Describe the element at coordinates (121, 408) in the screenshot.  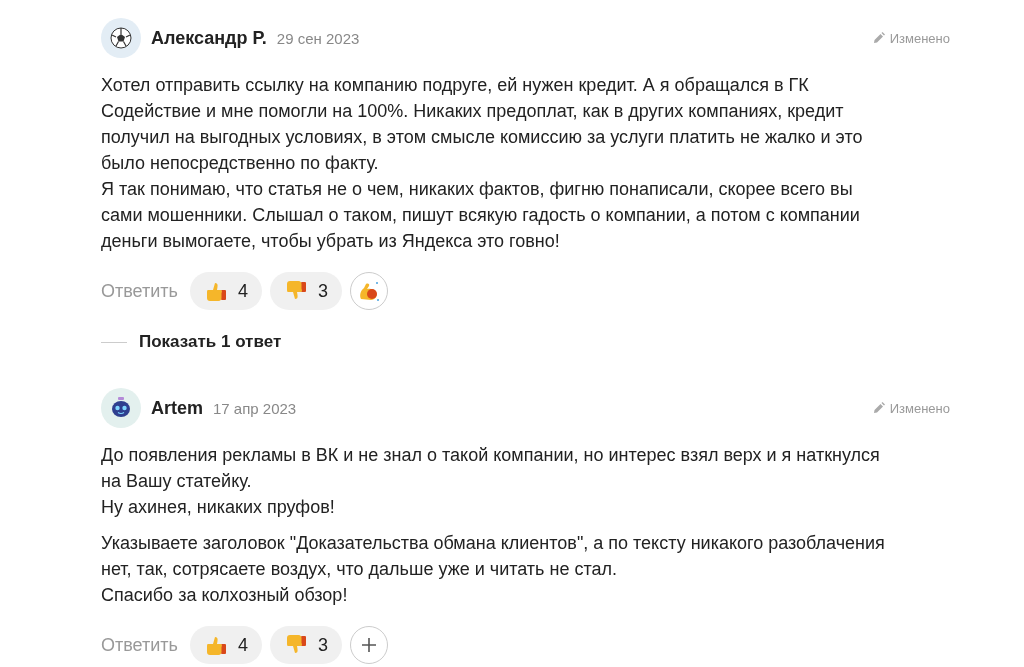
I see `avatar-robot-icon` at that location.